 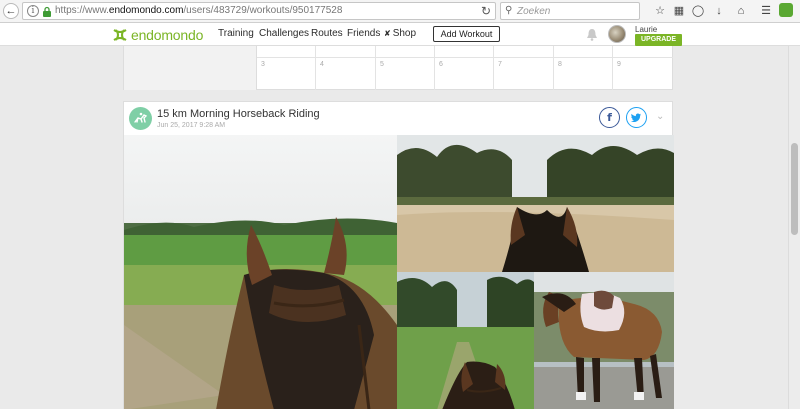 I want to click on workout-date: Jun 25, 2017 9:28 AM, so click(x=191, y=125).